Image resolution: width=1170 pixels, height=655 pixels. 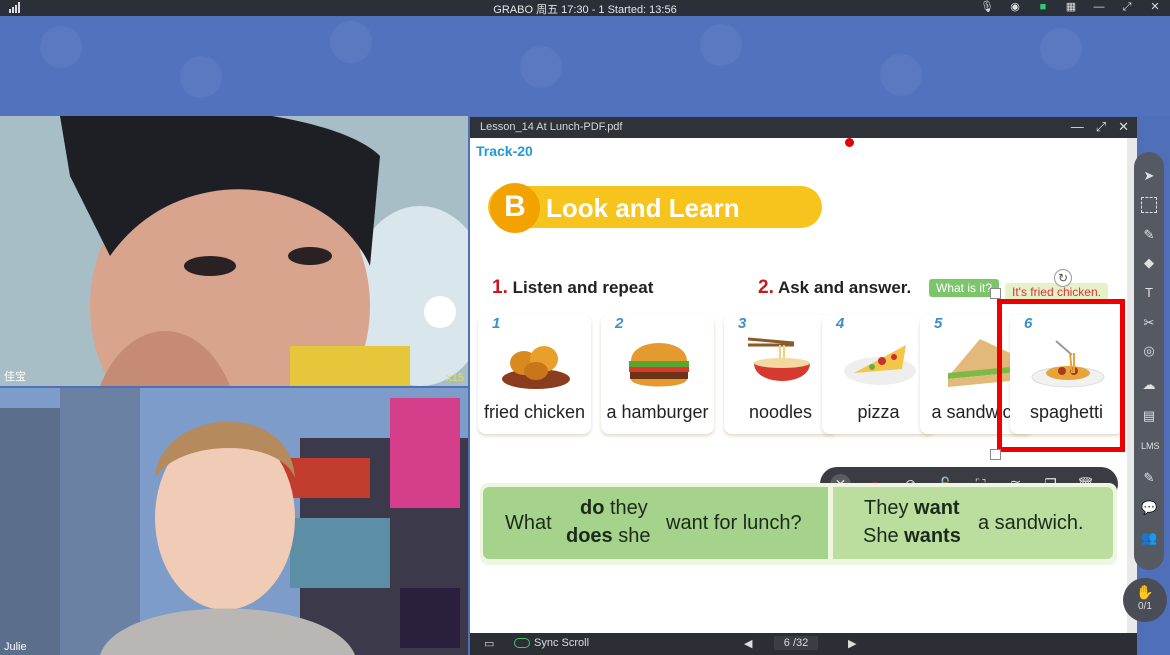 What do you see at coordinates (849, 142) in the screenshot?
I see `pointer-dot` at bounding box center [849, 142].